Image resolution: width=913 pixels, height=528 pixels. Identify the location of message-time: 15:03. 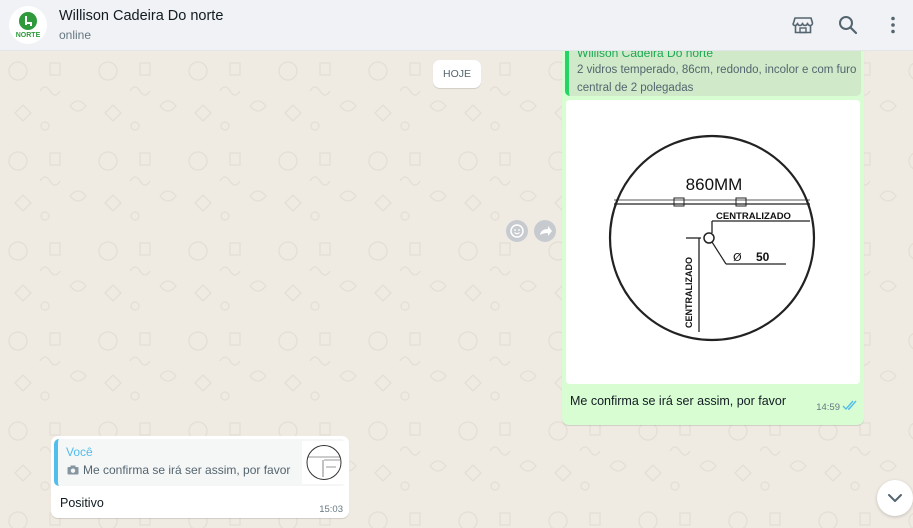
(331, 509).